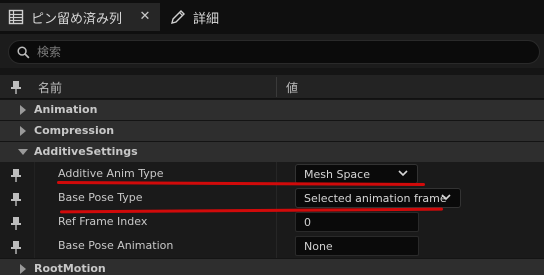 The height and width of the screenshot is (275, 544). Describe the element at coordinates (70, 268) in the screenshot. I see `category-label: RootMotion` at that location.